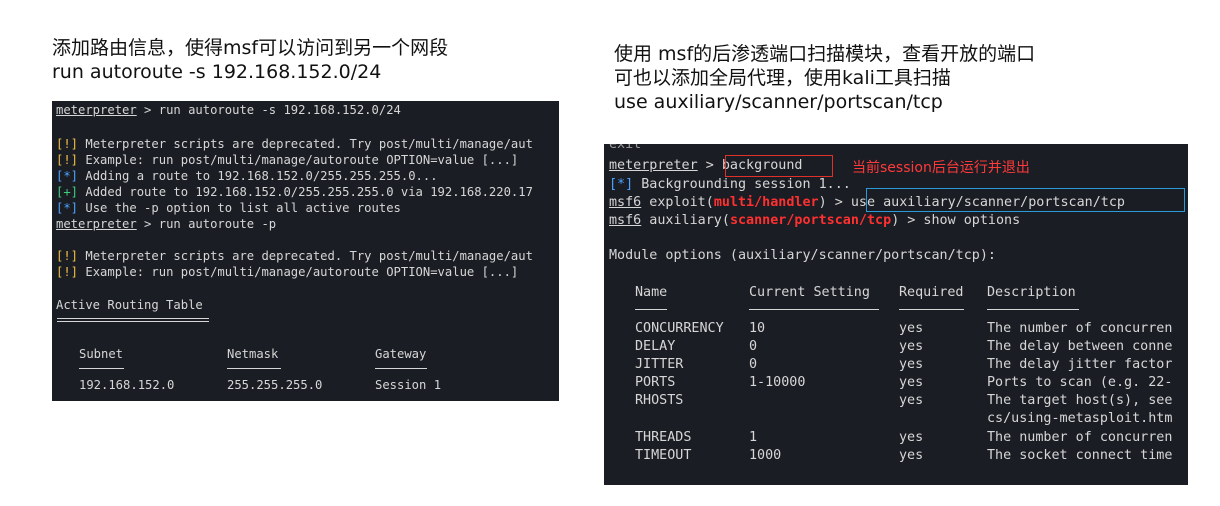  Describe the element at coordinates (166, 224) in the screenshot. I see `terminal-line: meterpreter > run autoroute -p` at that location.